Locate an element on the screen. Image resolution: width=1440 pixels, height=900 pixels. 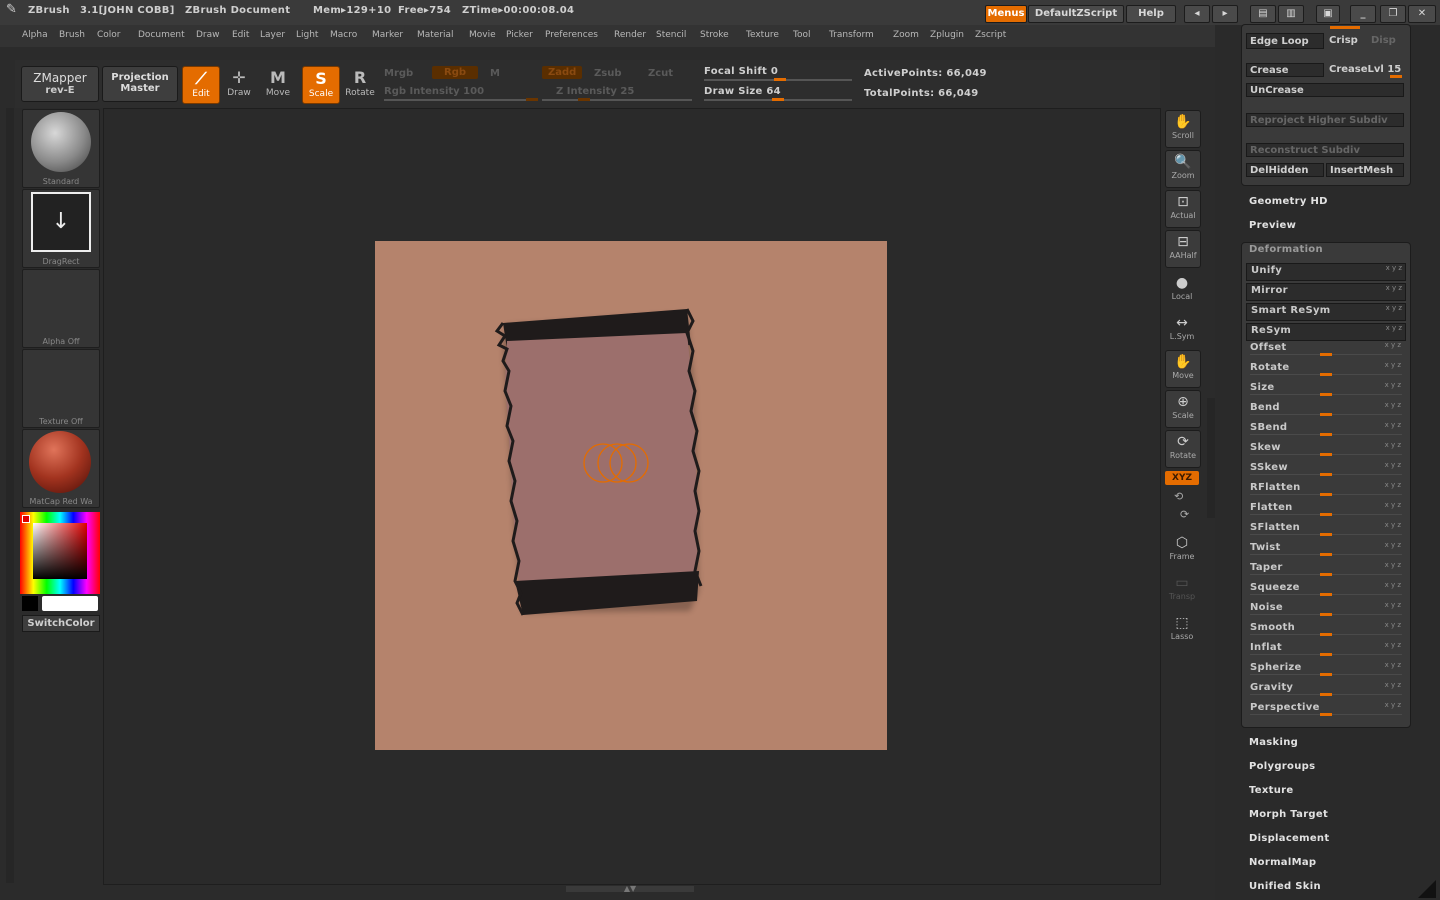
move-view-button: ✋ Move is located at coordinates (1183, 369).